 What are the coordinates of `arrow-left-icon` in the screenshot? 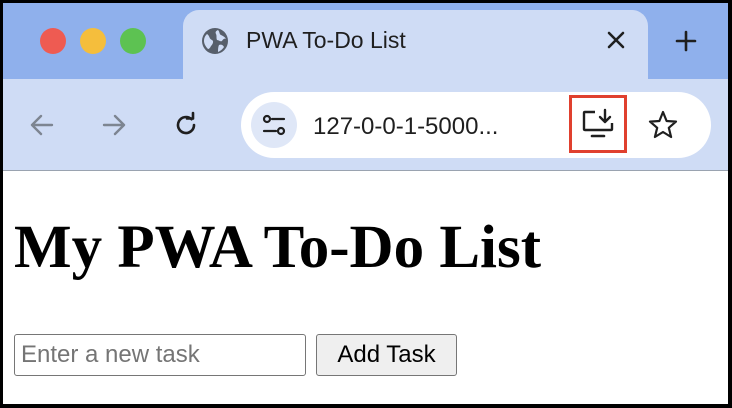 It's located at (42, 125).